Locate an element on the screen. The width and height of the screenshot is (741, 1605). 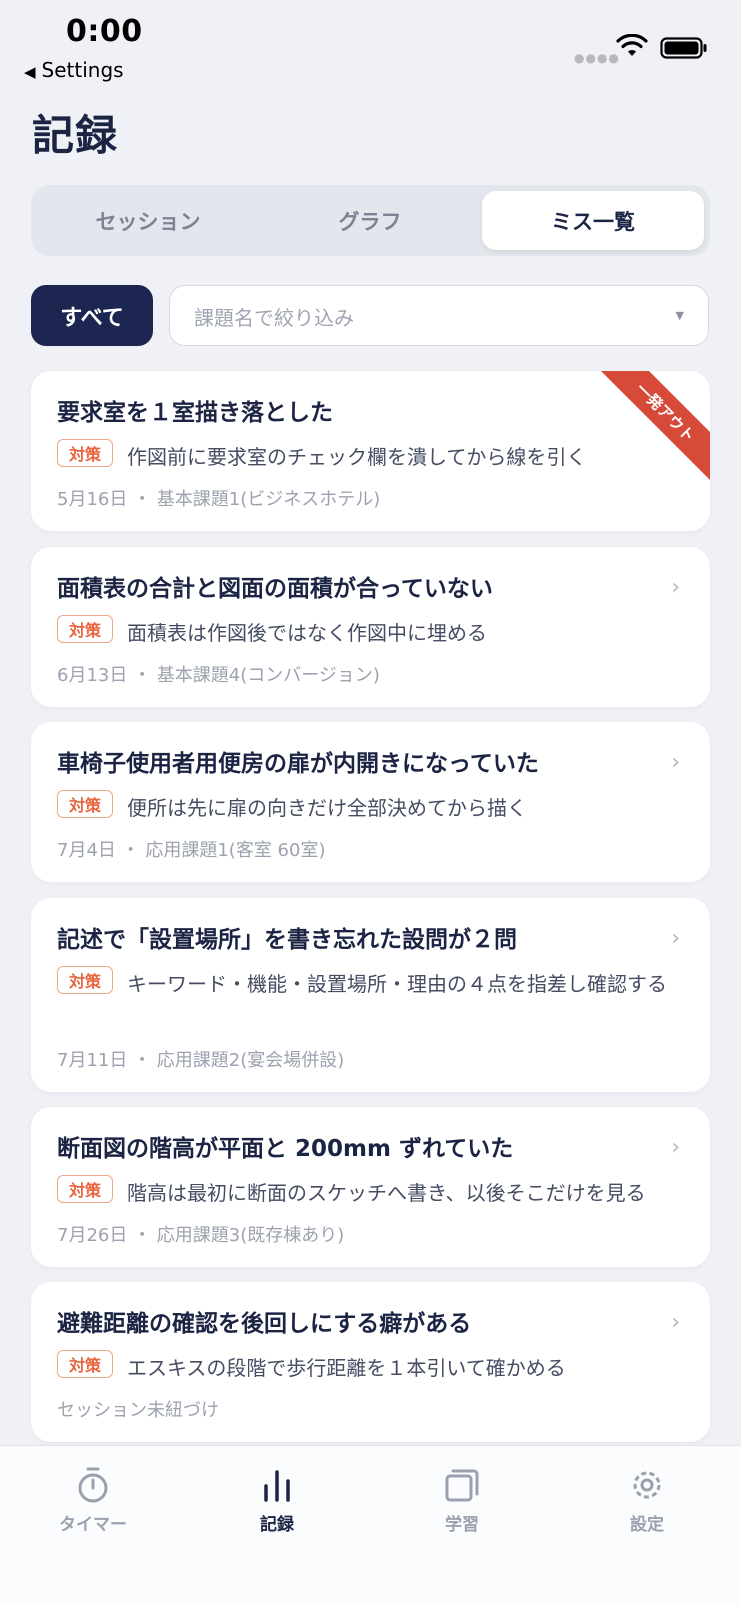
status-bar: 0:00 ◀ Settings ●●●● is located at coordinates (370, 45).